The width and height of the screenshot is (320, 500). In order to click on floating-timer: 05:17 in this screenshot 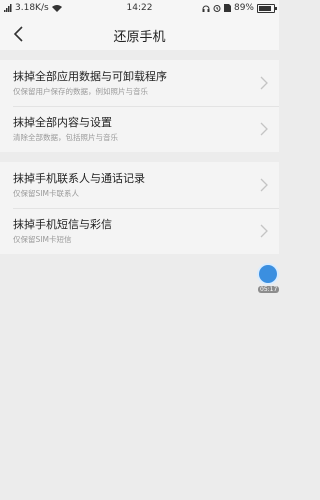, I will do `click(269, 289)`.